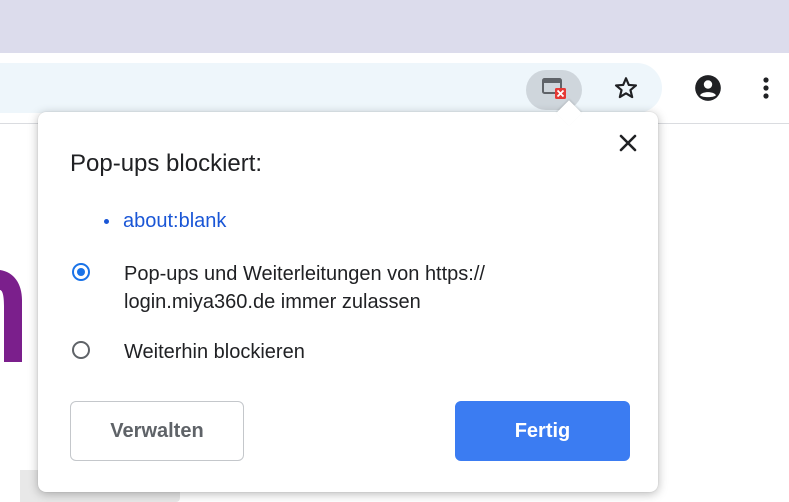  I want to click on account-icon, so click(708, 90).